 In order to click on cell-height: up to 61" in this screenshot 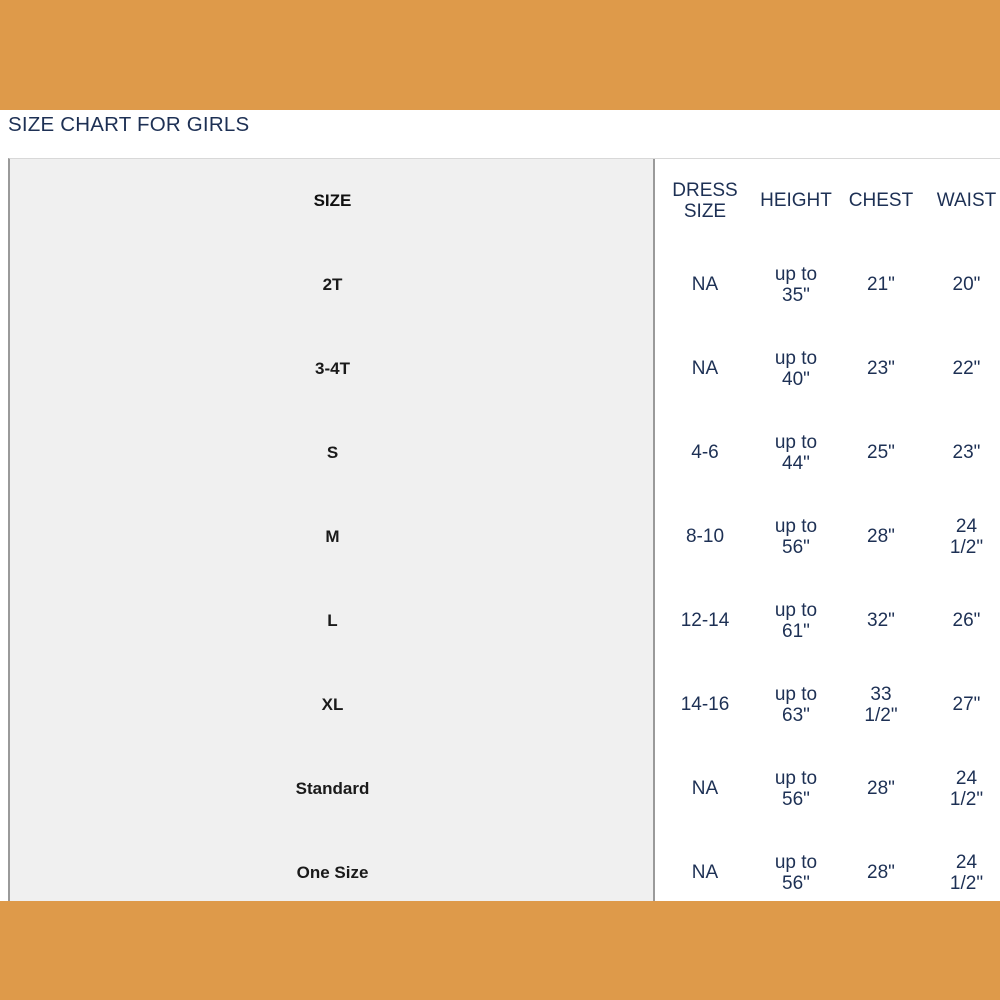, I will do `click(796, 621)`.